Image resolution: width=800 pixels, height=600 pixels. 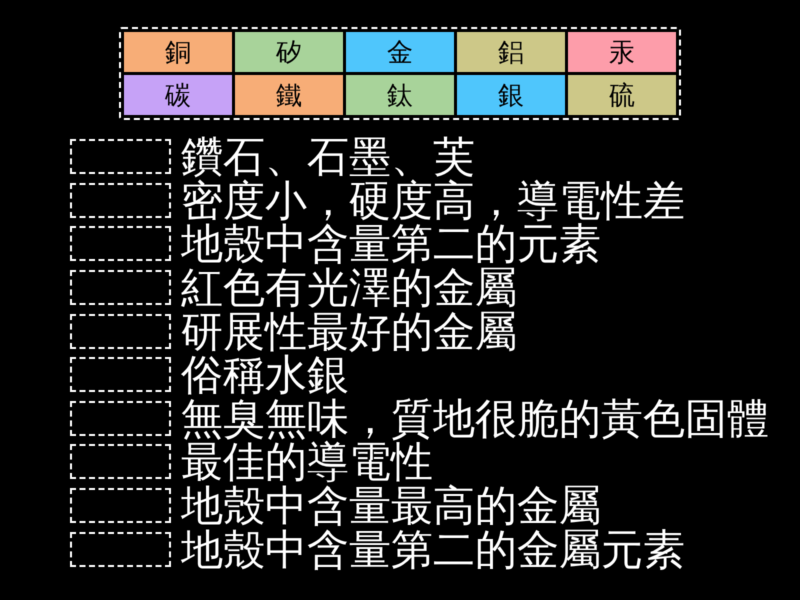 What do you see at coordinates (433, 549) in the screenshot?
I see `clue-text: 地殼中含量第二的金屬元素` at bounding box center [433, 549].